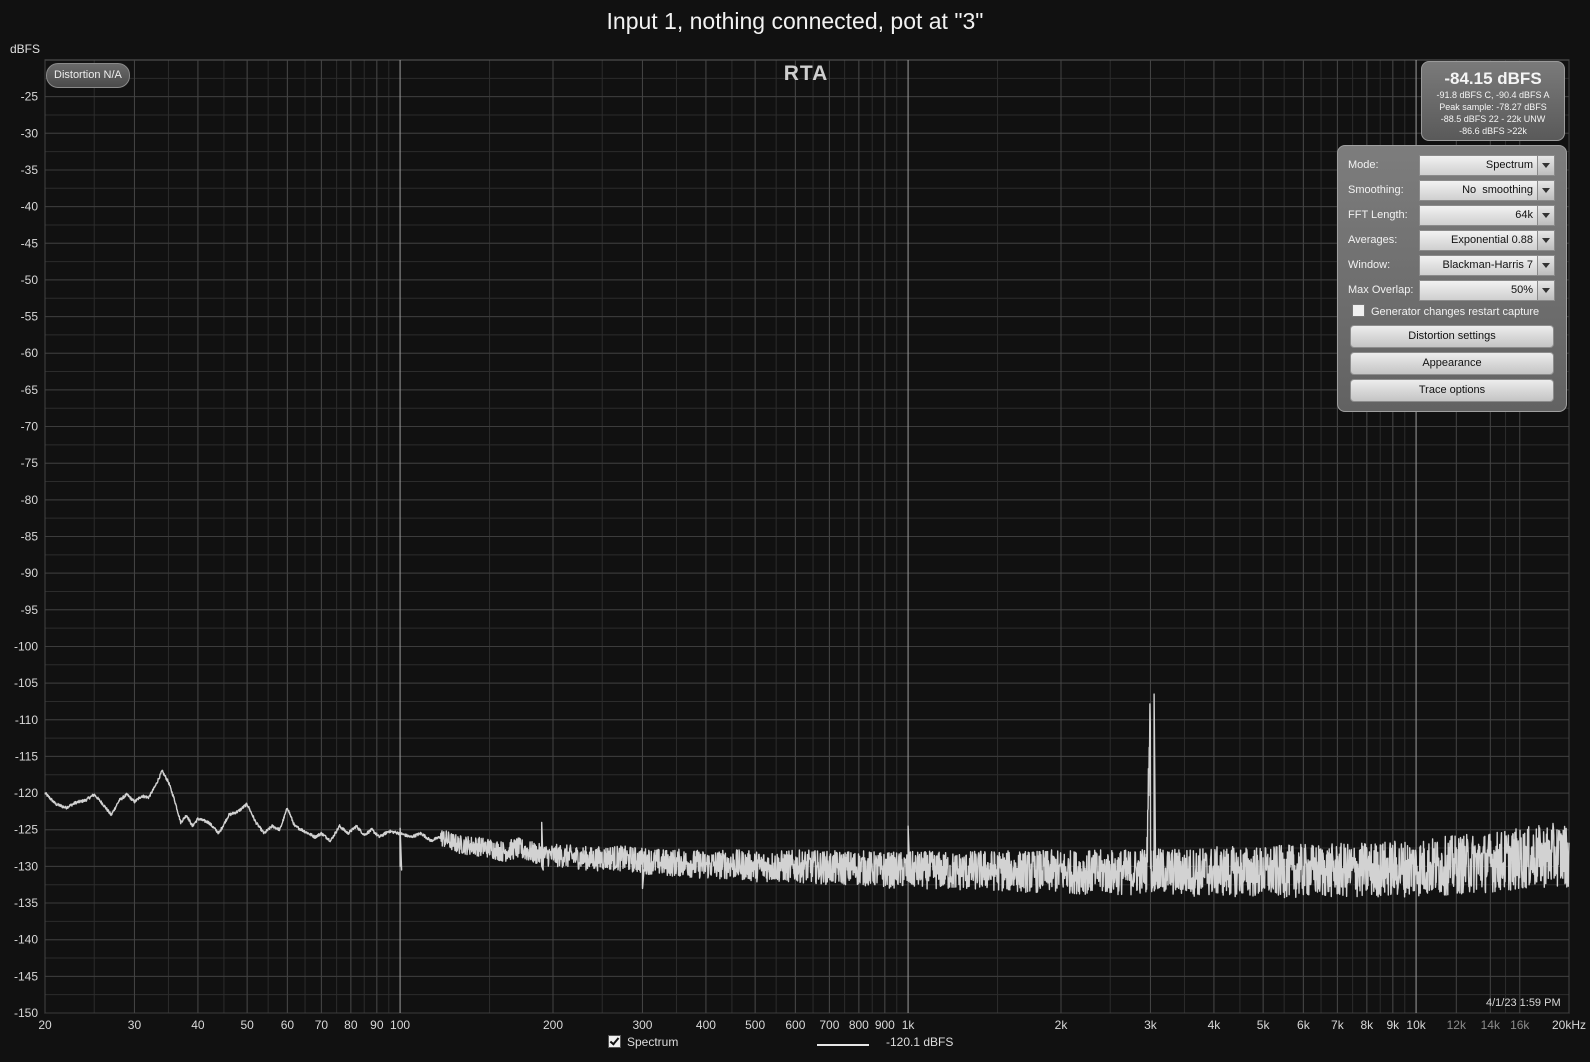 The height and width of the screenshot is (1062, 1590). Describe the element at coordinates (26, 683) in the screenshot. I see `y-tick-label: -105` at that location.